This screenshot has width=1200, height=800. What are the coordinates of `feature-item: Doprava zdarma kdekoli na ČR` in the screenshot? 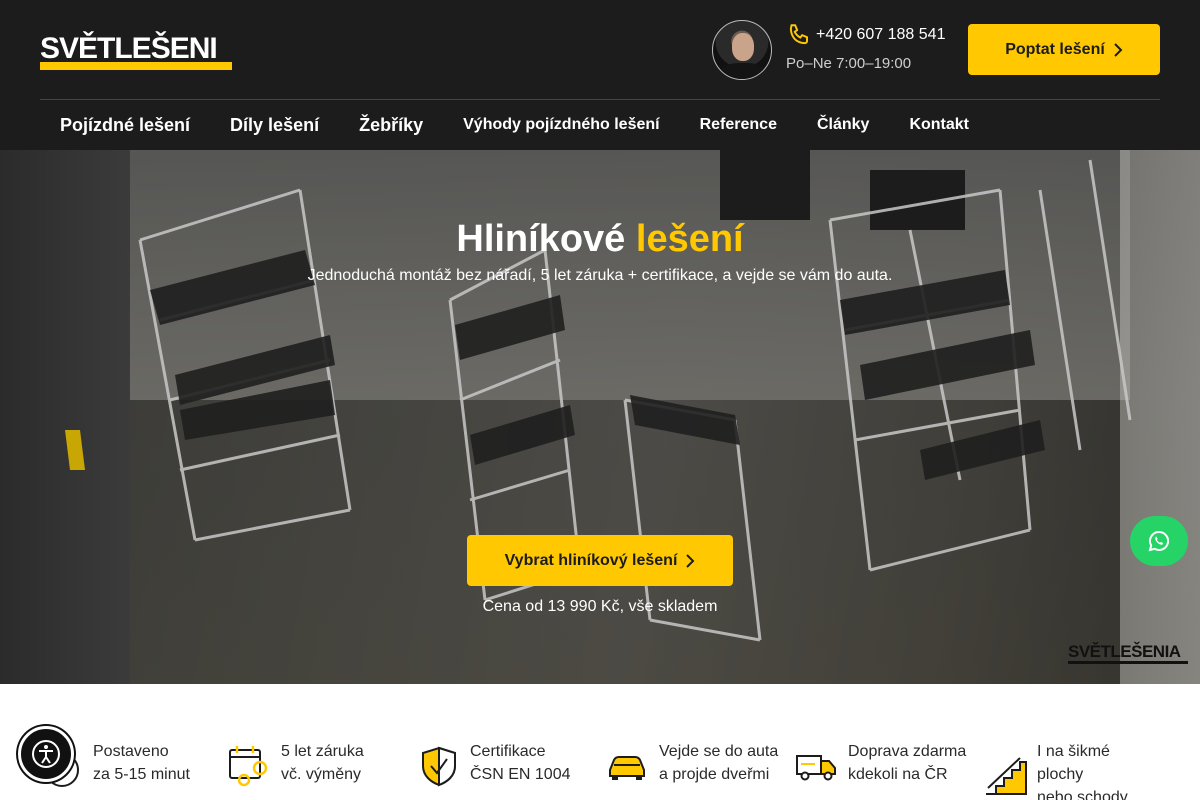 It's located at (885, 770).